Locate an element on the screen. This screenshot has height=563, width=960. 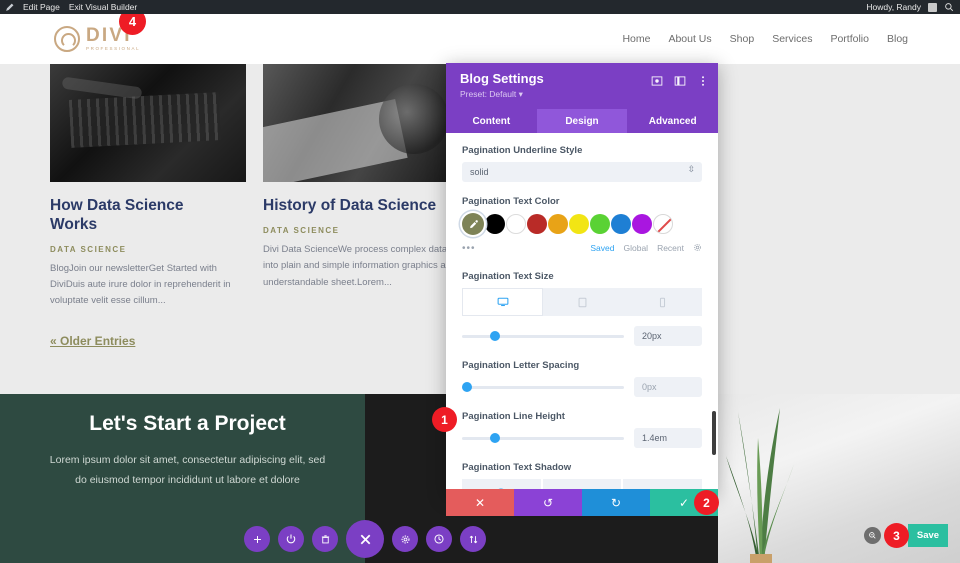
post-title: History of Data Science is located at coordinates (361, 206).